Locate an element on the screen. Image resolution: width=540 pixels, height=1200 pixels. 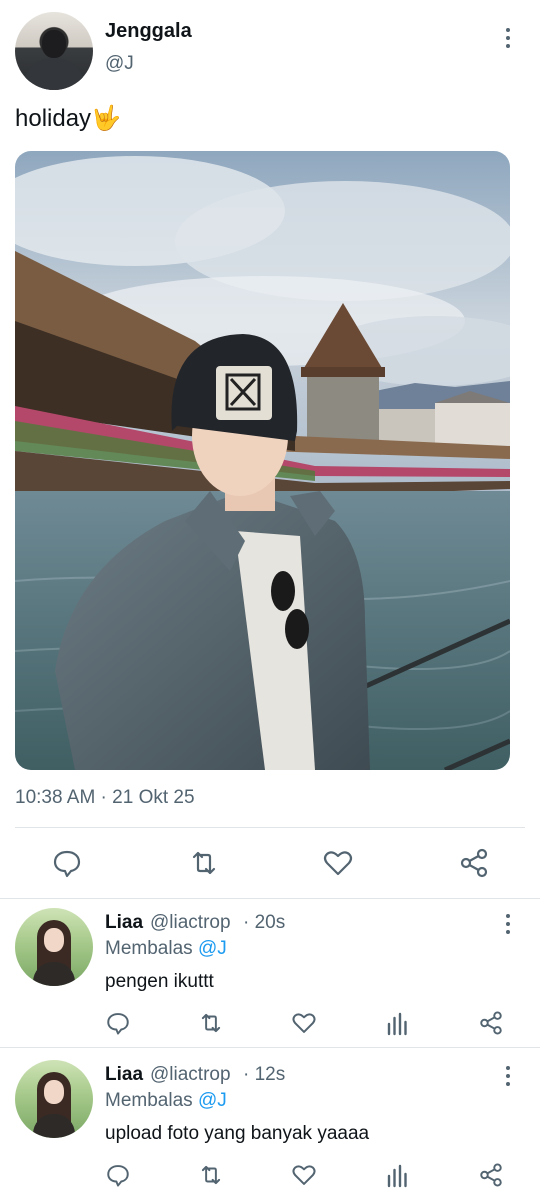
tweet-text: holiday🤟 is located at coordinates (68, 118).